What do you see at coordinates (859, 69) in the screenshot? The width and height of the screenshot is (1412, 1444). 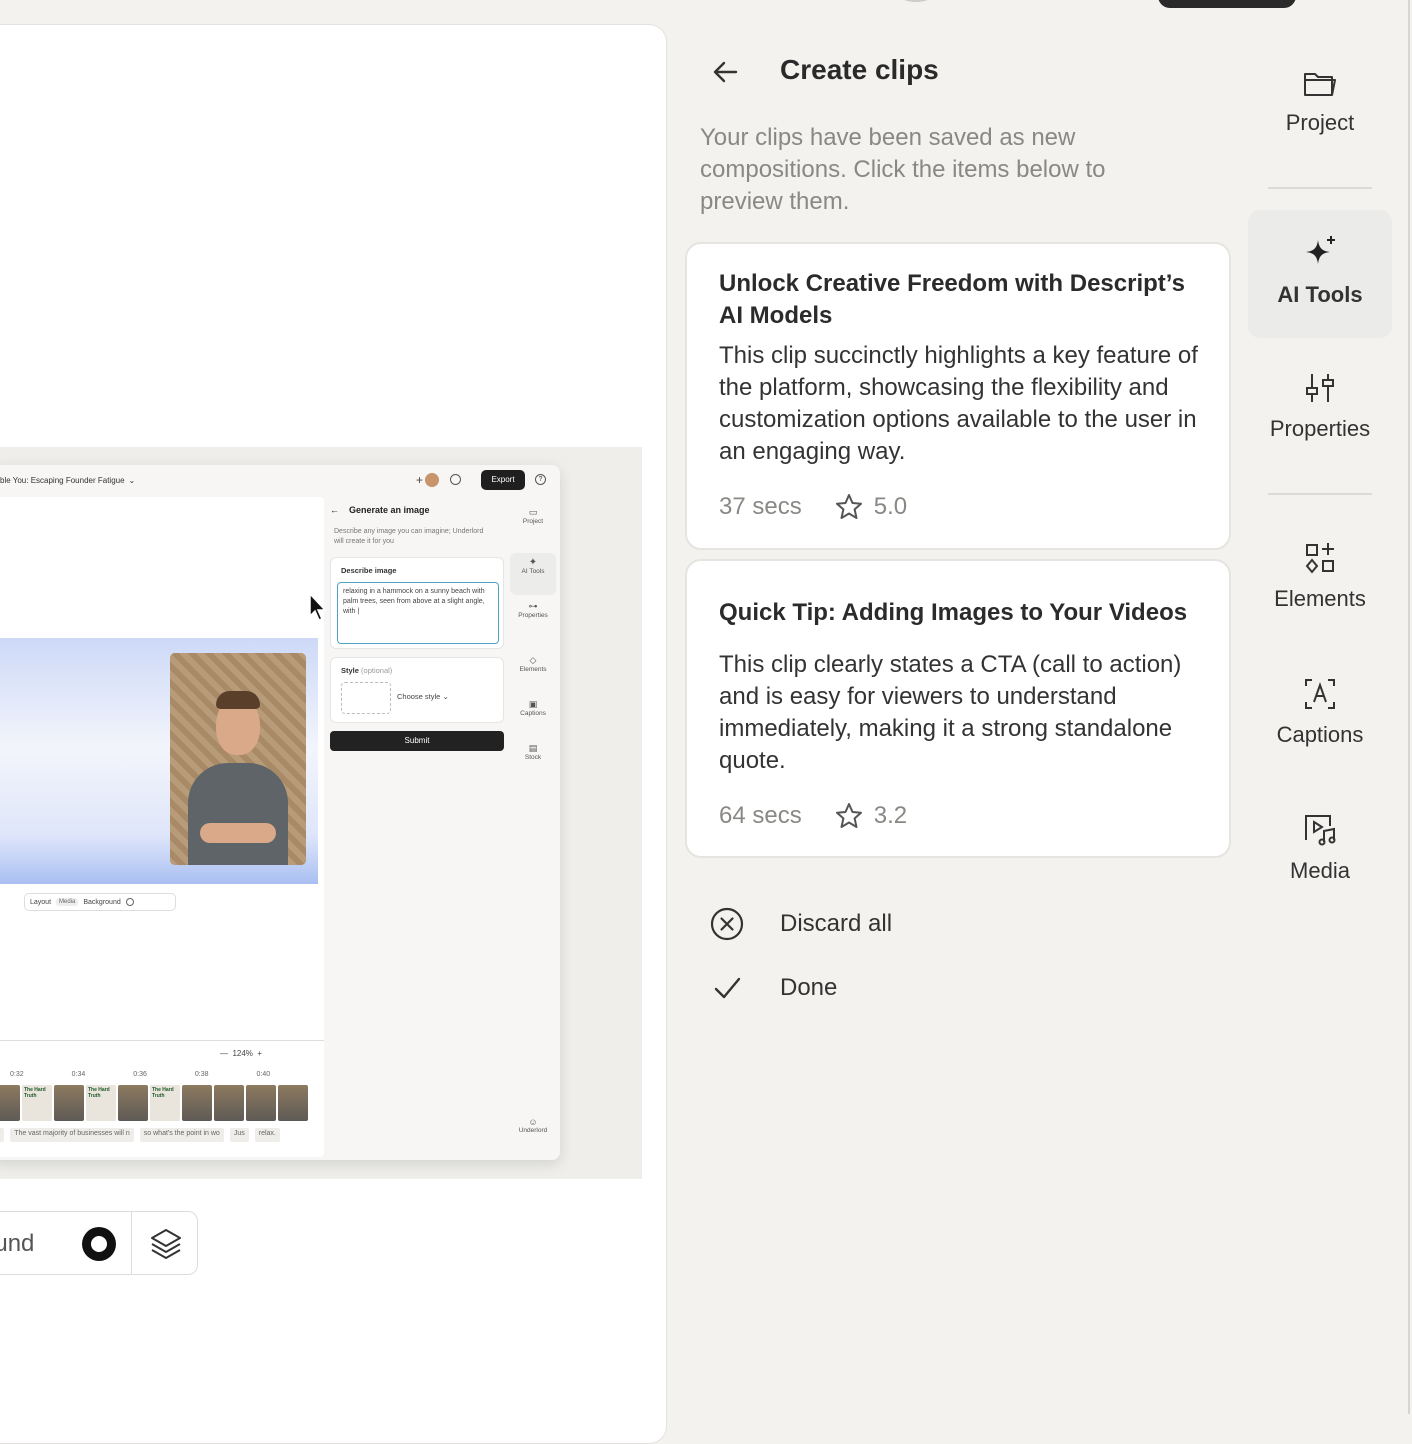 I see `panel-title: Create clips` at bounding box center [859, 69].